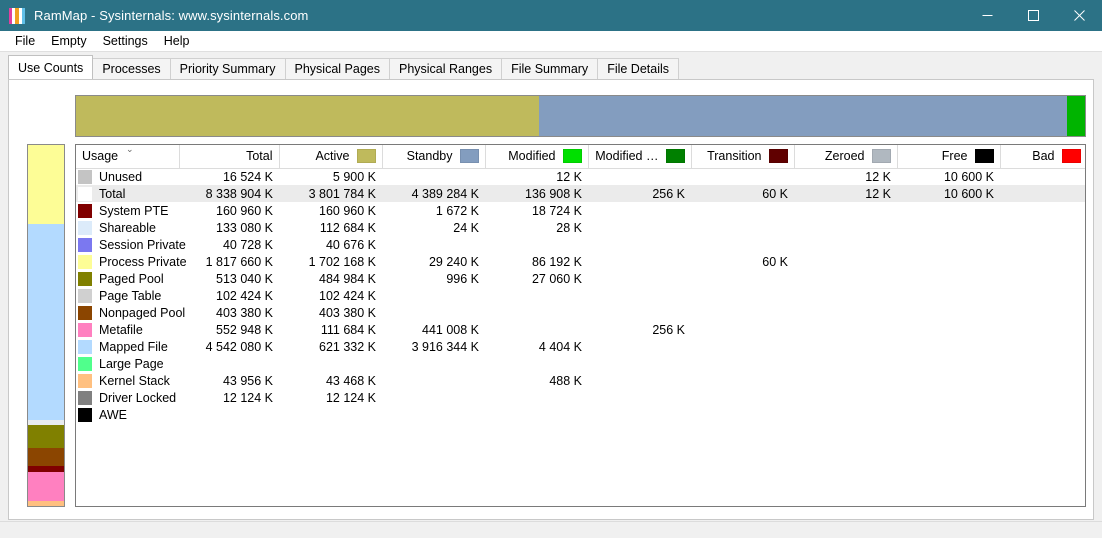 This screenshot has height=538, width=1102. What do you see at coordinates (239, 261) in the screenshot?
I see `cell-total: 1 817 660 K` at bounding box center [239, 261].